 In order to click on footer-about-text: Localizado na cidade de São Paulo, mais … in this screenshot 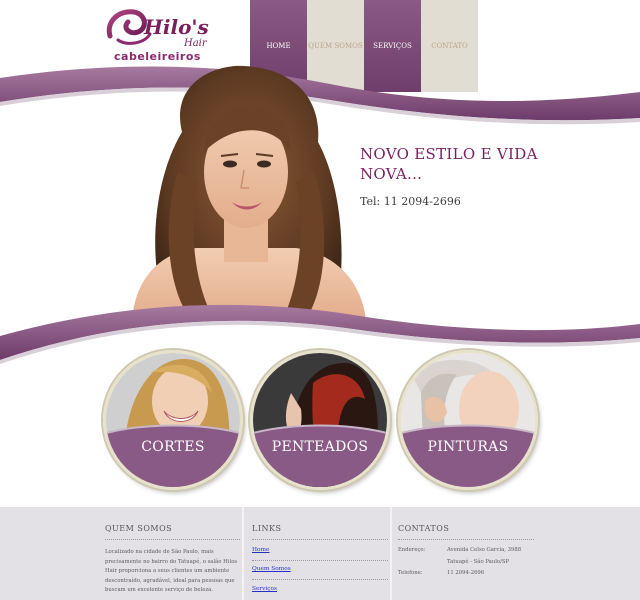, I will do `click(171, 571)`.